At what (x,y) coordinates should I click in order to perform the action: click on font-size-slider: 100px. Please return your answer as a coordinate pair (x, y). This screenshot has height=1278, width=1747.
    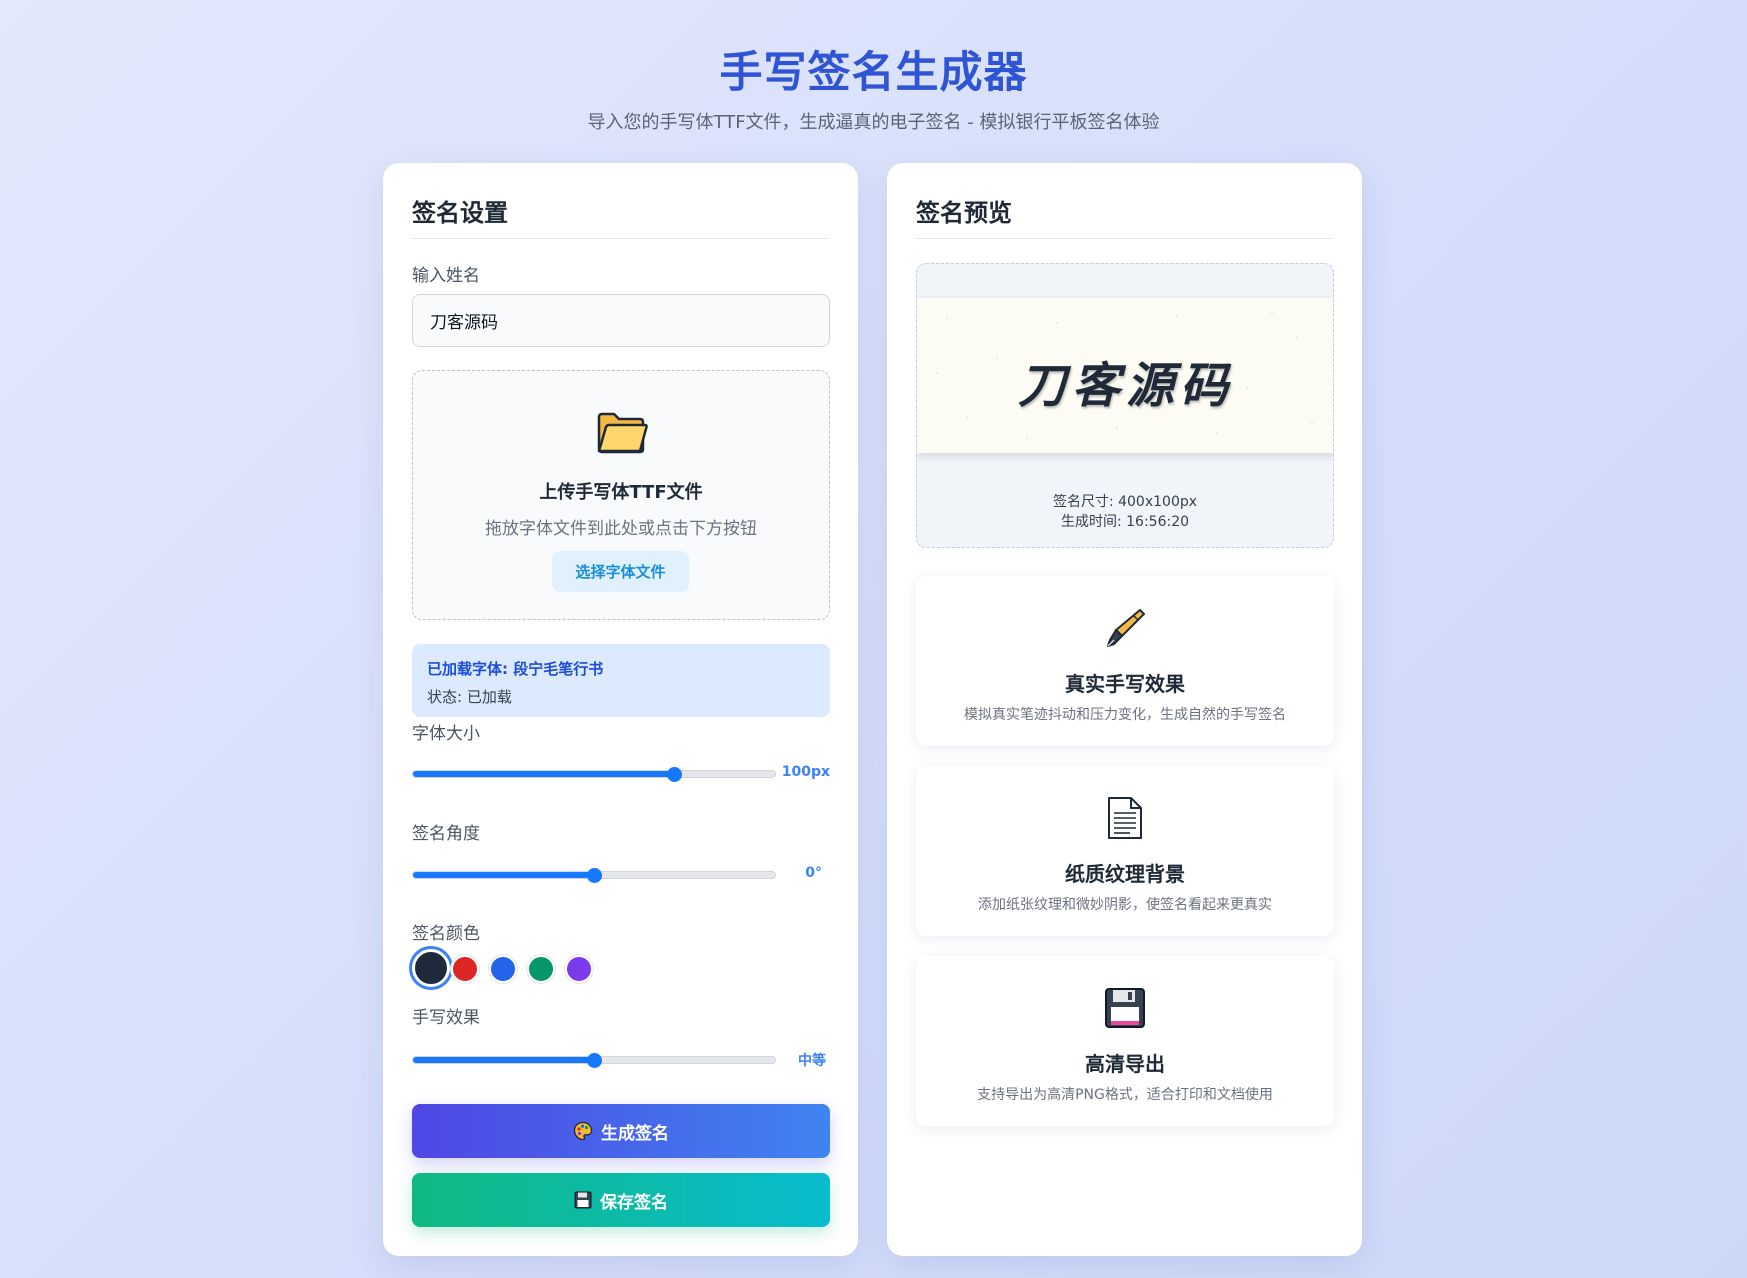
    Looking at the image, I should click on (621, 773).